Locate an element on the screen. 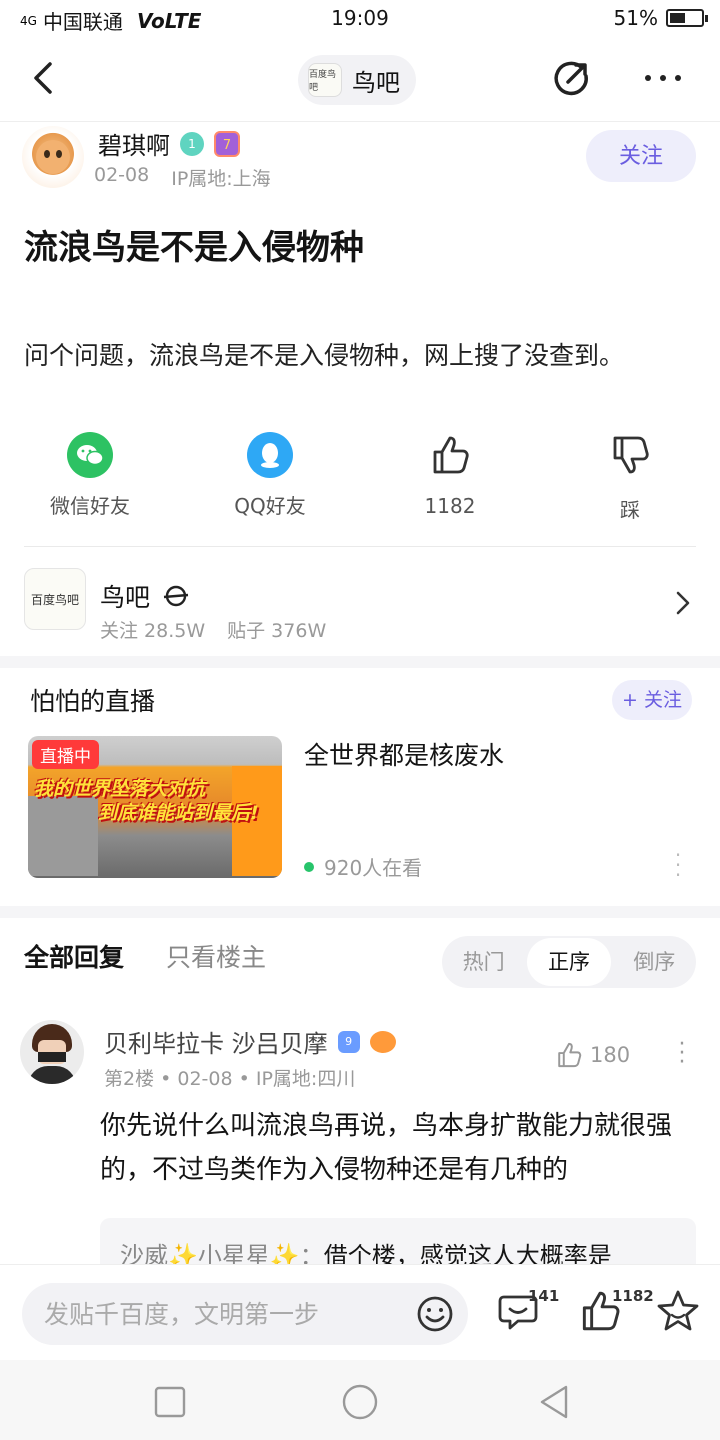 This screenshot has height=1440, width=720. author-avatar is located at coordinates (53, 157).